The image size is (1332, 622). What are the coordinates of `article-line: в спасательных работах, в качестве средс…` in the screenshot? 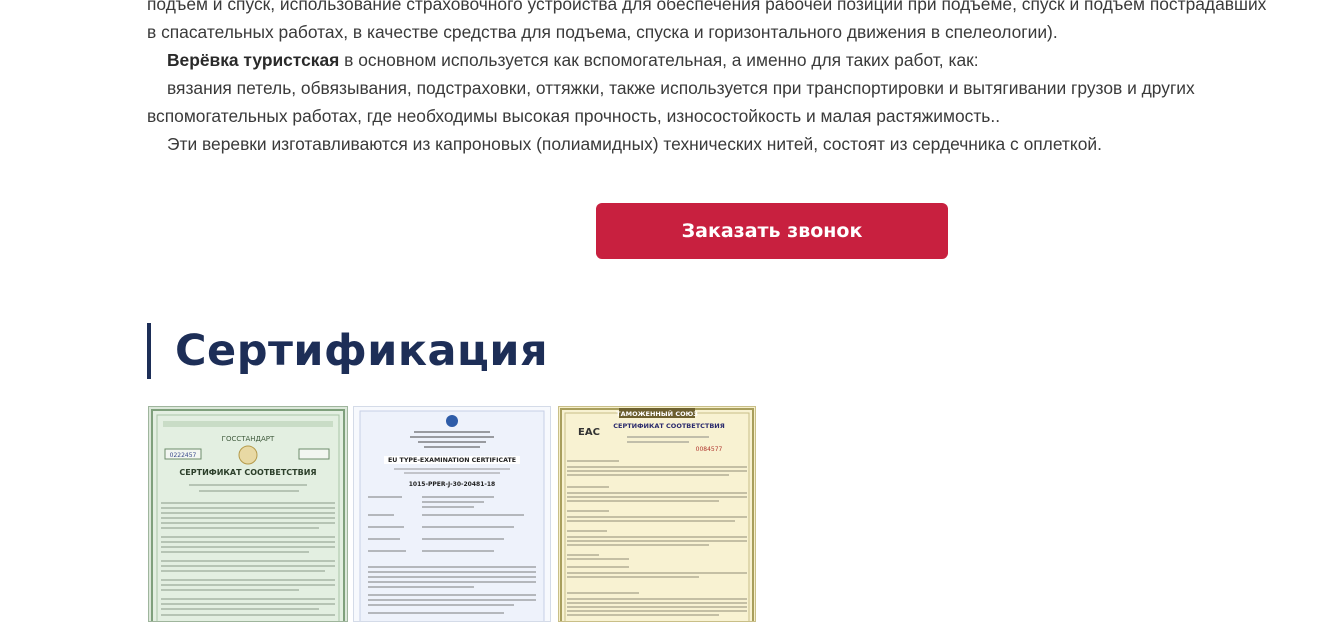 It's located at (602, 32).